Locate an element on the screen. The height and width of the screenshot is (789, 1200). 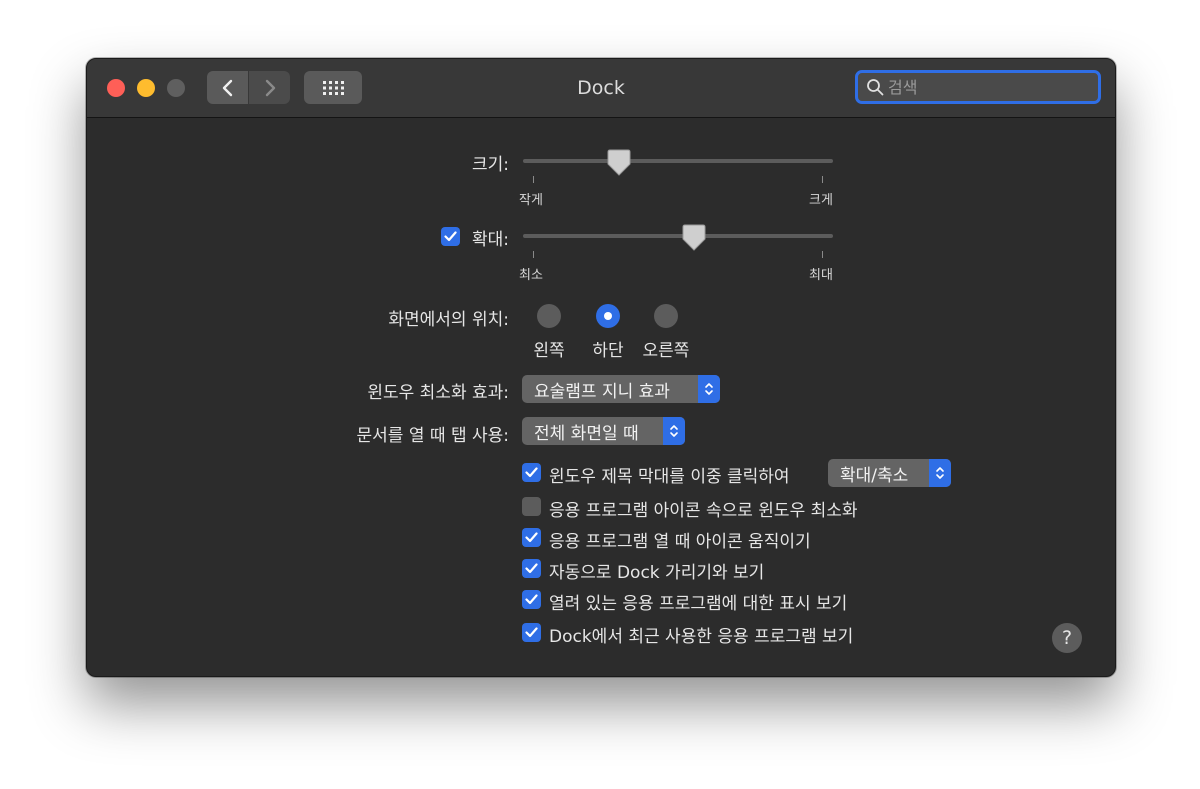
double-click-titlebar-label: 윈도우 제목 막대를 이중 클릭하여 is located at coordinates (669, 477).